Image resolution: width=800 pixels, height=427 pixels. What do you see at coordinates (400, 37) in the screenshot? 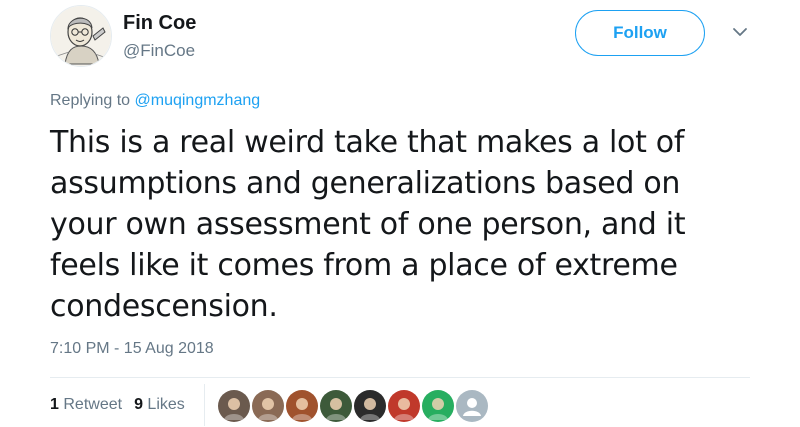
I see `tweet-header: Fin Coe @FinCoe Follow` at bounding box center [400, 37].